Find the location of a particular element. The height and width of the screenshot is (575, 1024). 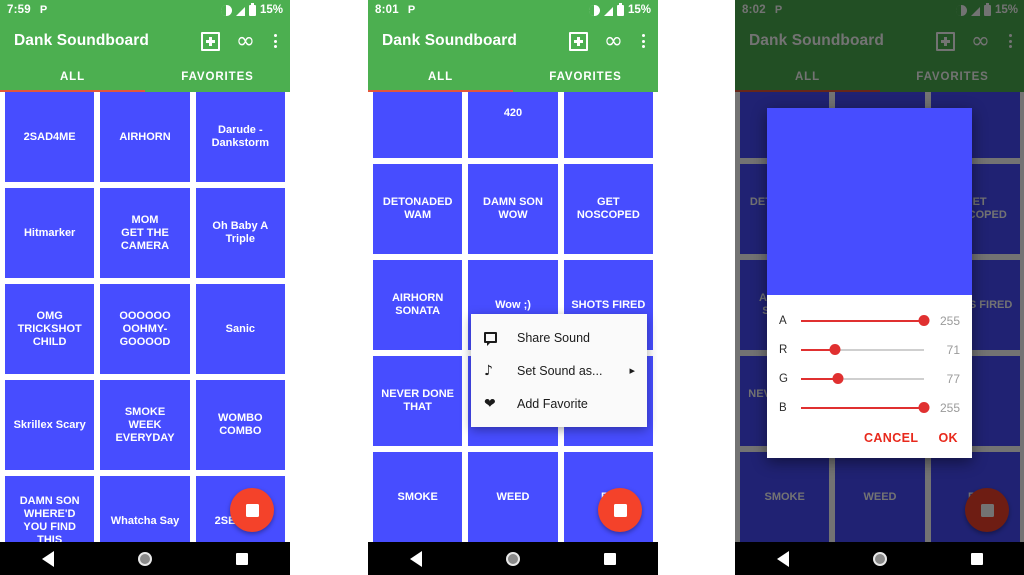

menu-item-set-sound-as: ♪ Set Sound as... ▸ is located at coordinates (559, 370).